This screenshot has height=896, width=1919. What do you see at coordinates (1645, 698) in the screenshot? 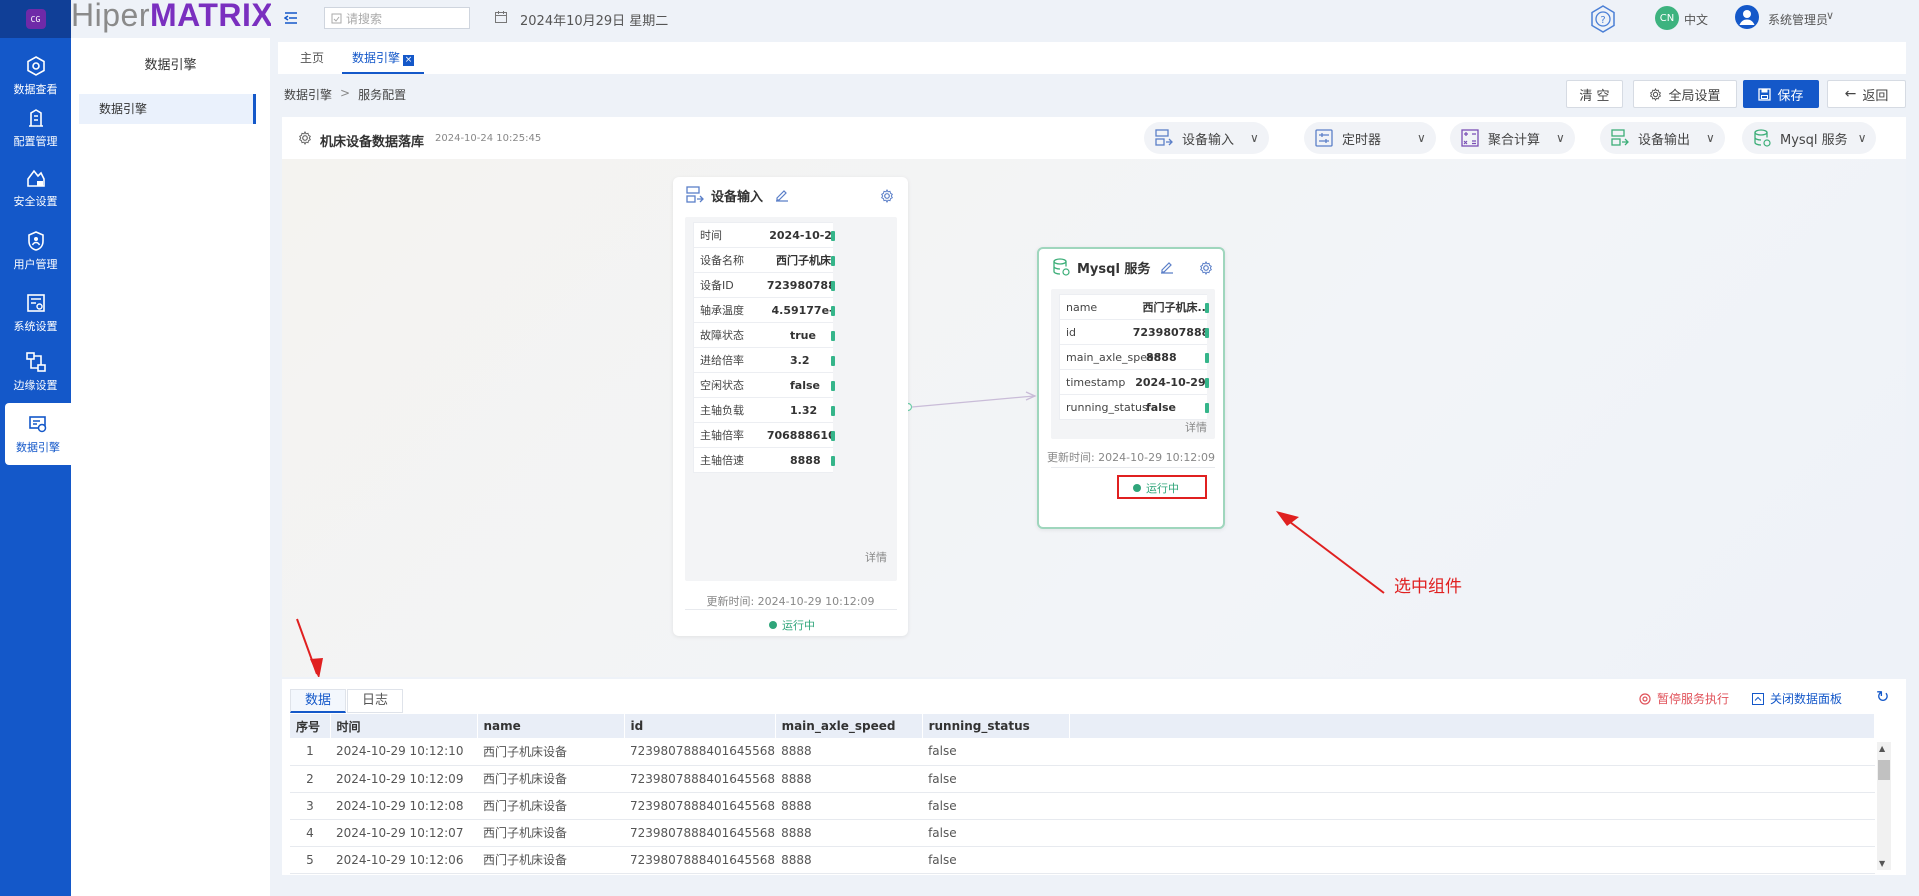
I see `pause-icon` at bounding box center [1645, 698].